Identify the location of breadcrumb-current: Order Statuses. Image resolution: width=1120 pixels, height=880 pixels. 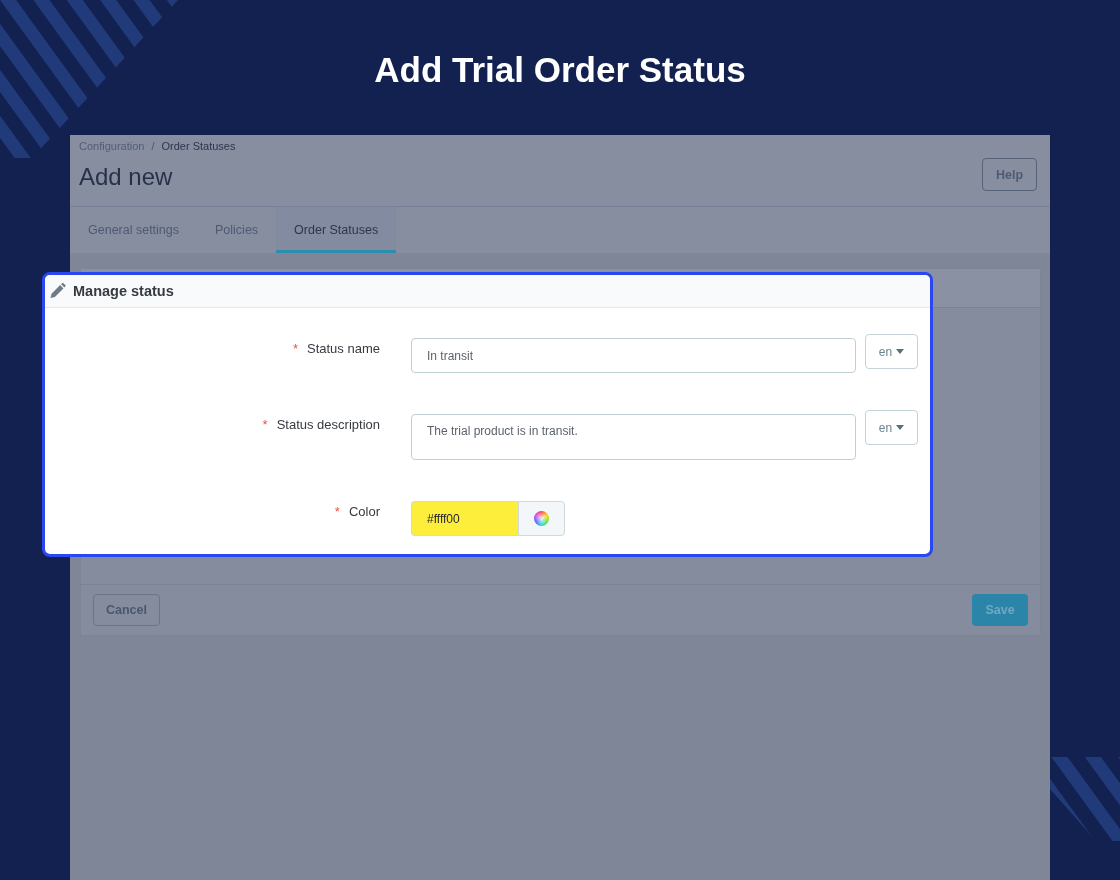
(198, 146).